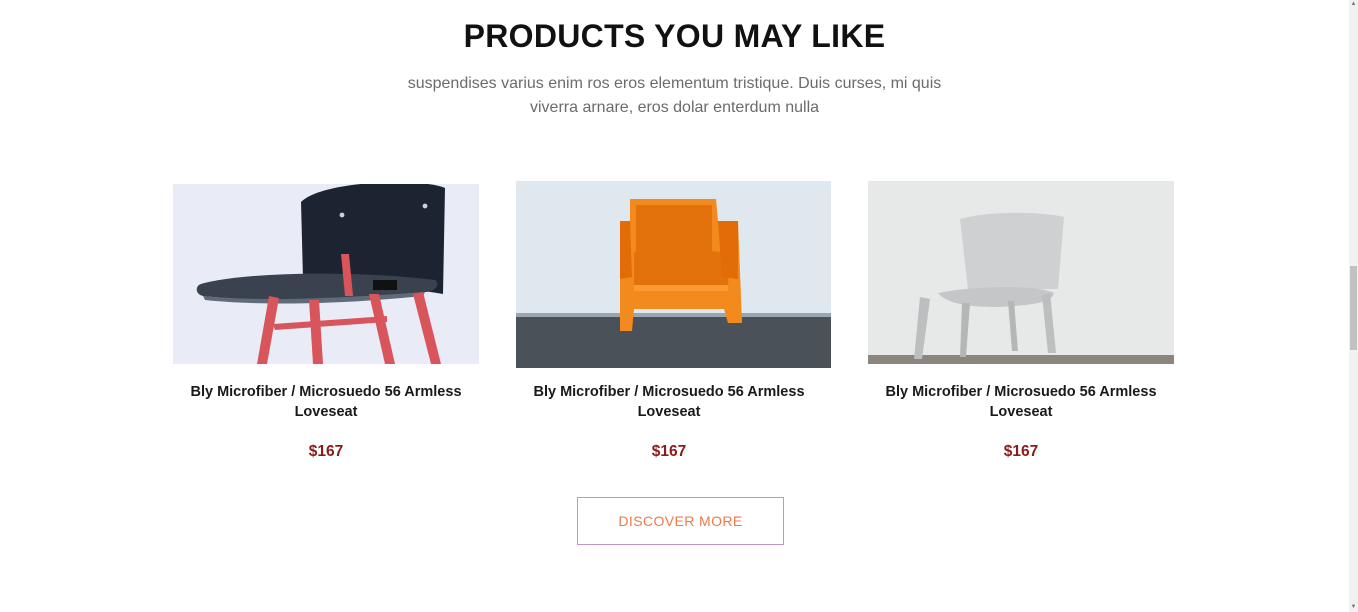 The image size is (1358, 612). I want to click on scrollbar: ▲ ▼, so click(1353, 306).